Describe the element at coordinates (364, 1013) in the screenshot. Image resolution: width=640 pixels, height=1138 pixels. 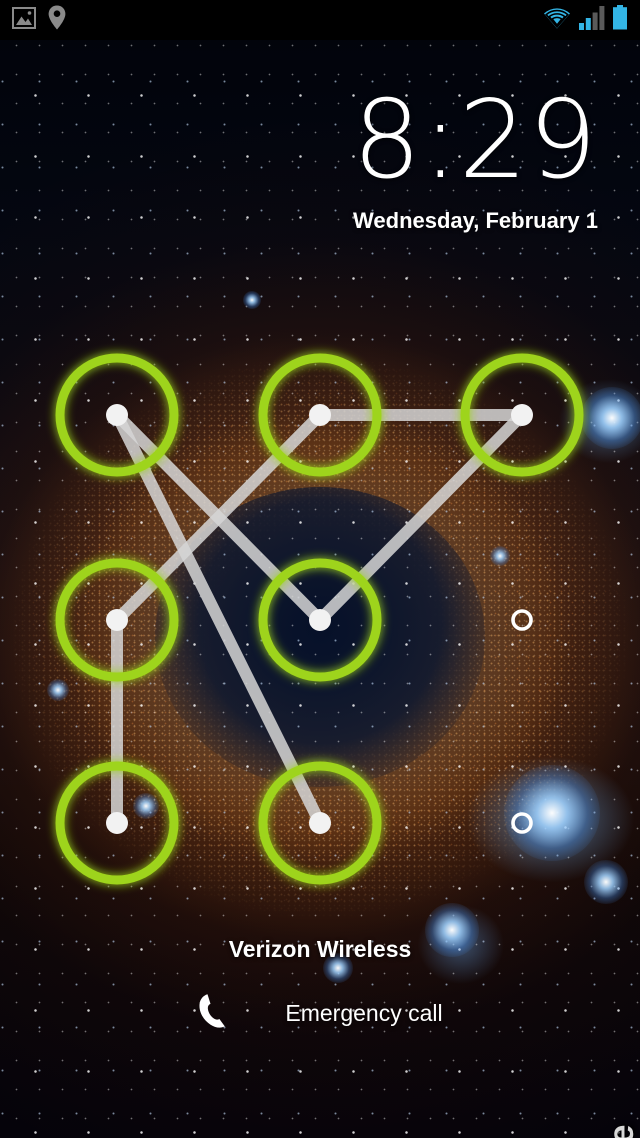
I see `emergency-call-label: Emergency call` at that location.